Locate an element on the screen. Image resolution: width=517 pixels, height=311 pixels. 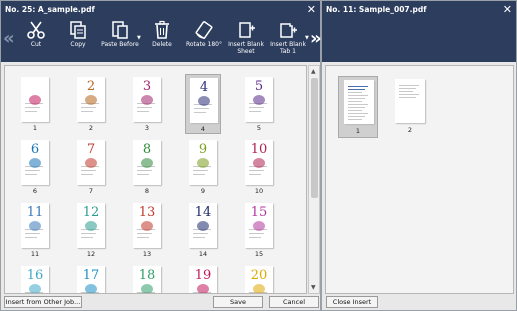
vertical-scrollbar: ▲ ▼ is located at coordinates (314, 179).